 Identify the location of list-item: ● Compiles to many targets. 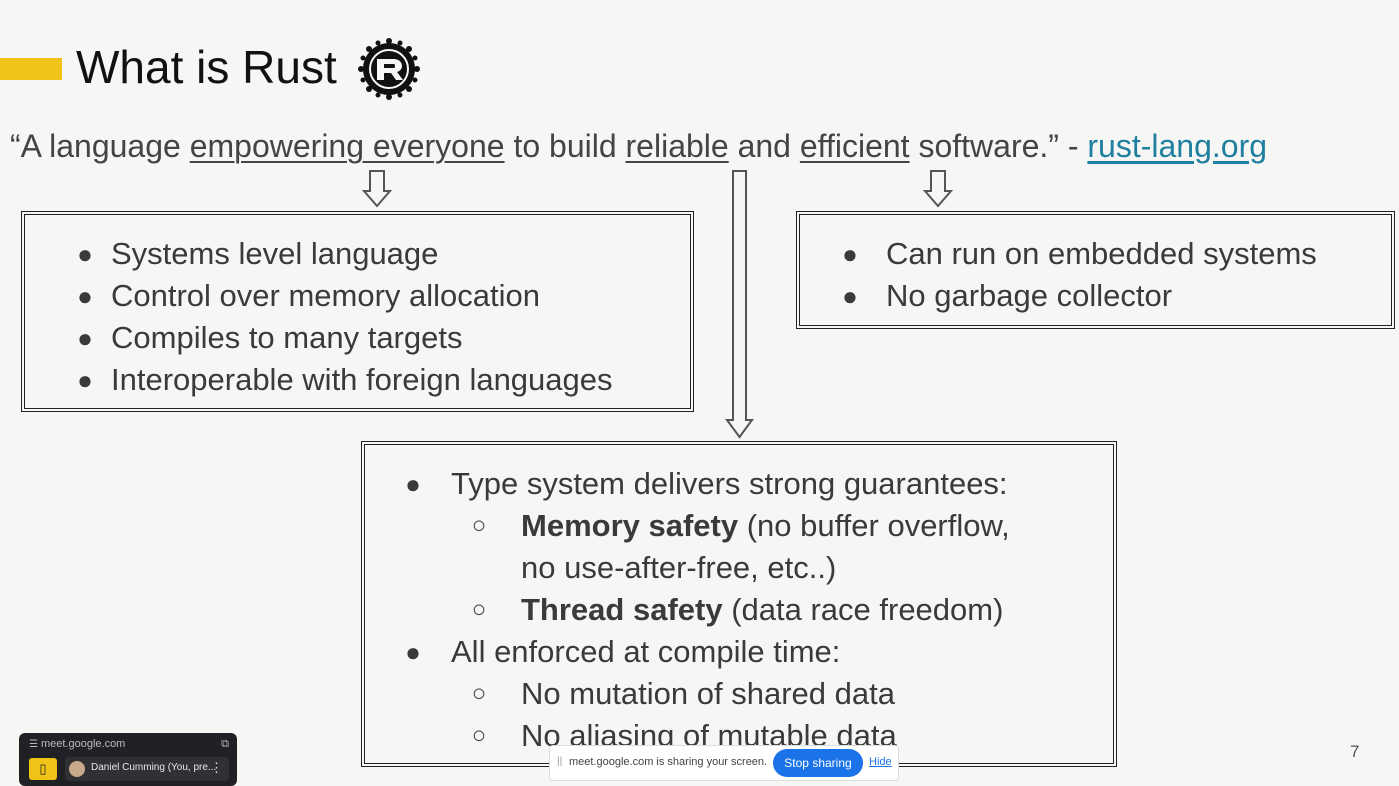
(270, 337).